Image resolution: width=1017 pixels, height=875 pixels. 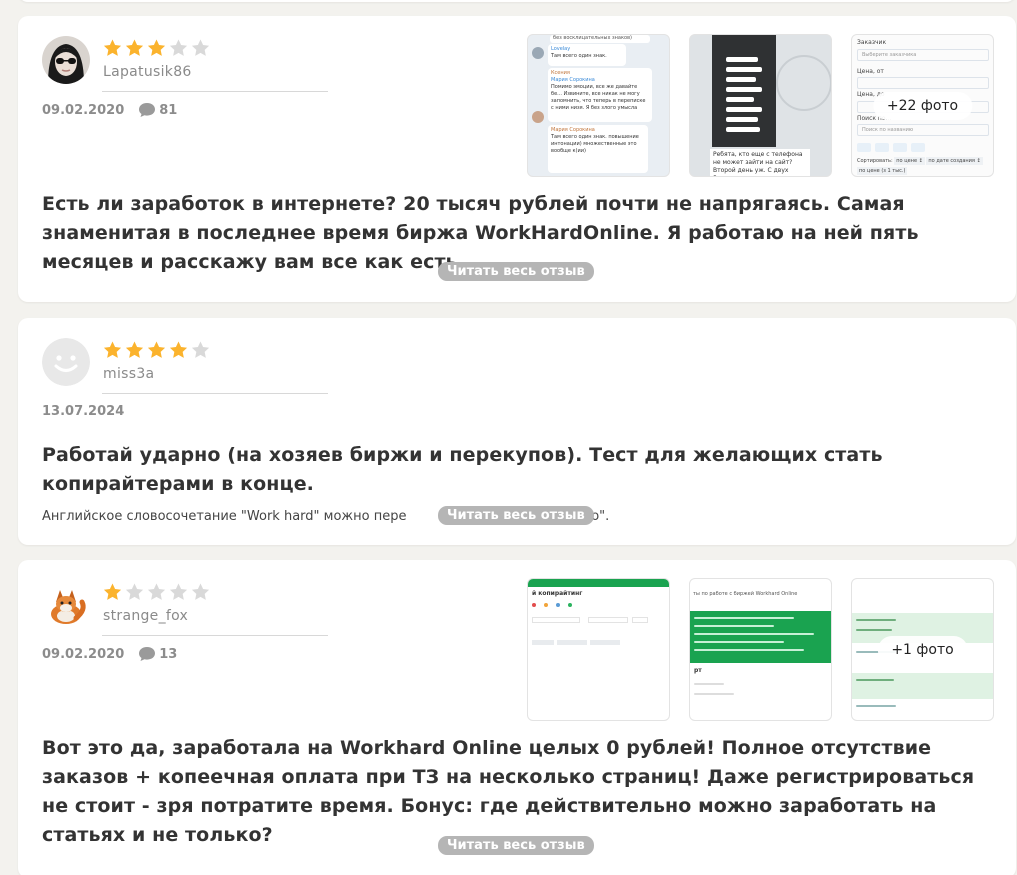 I want to click on review-meta: 13.07.2024, so click(x=83, y=411).